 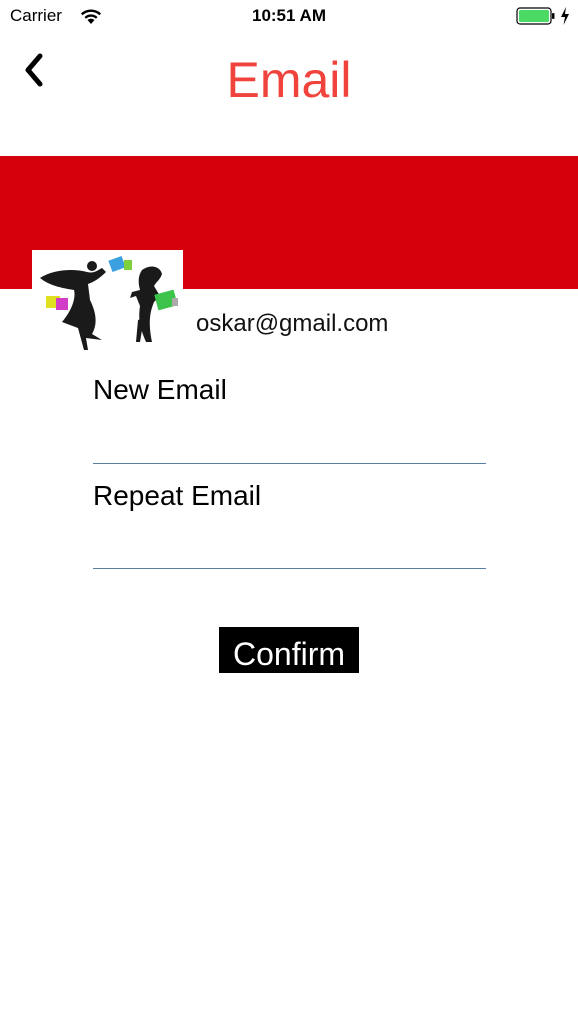 I want to click on battery-icon, so click(x=535, y=16).